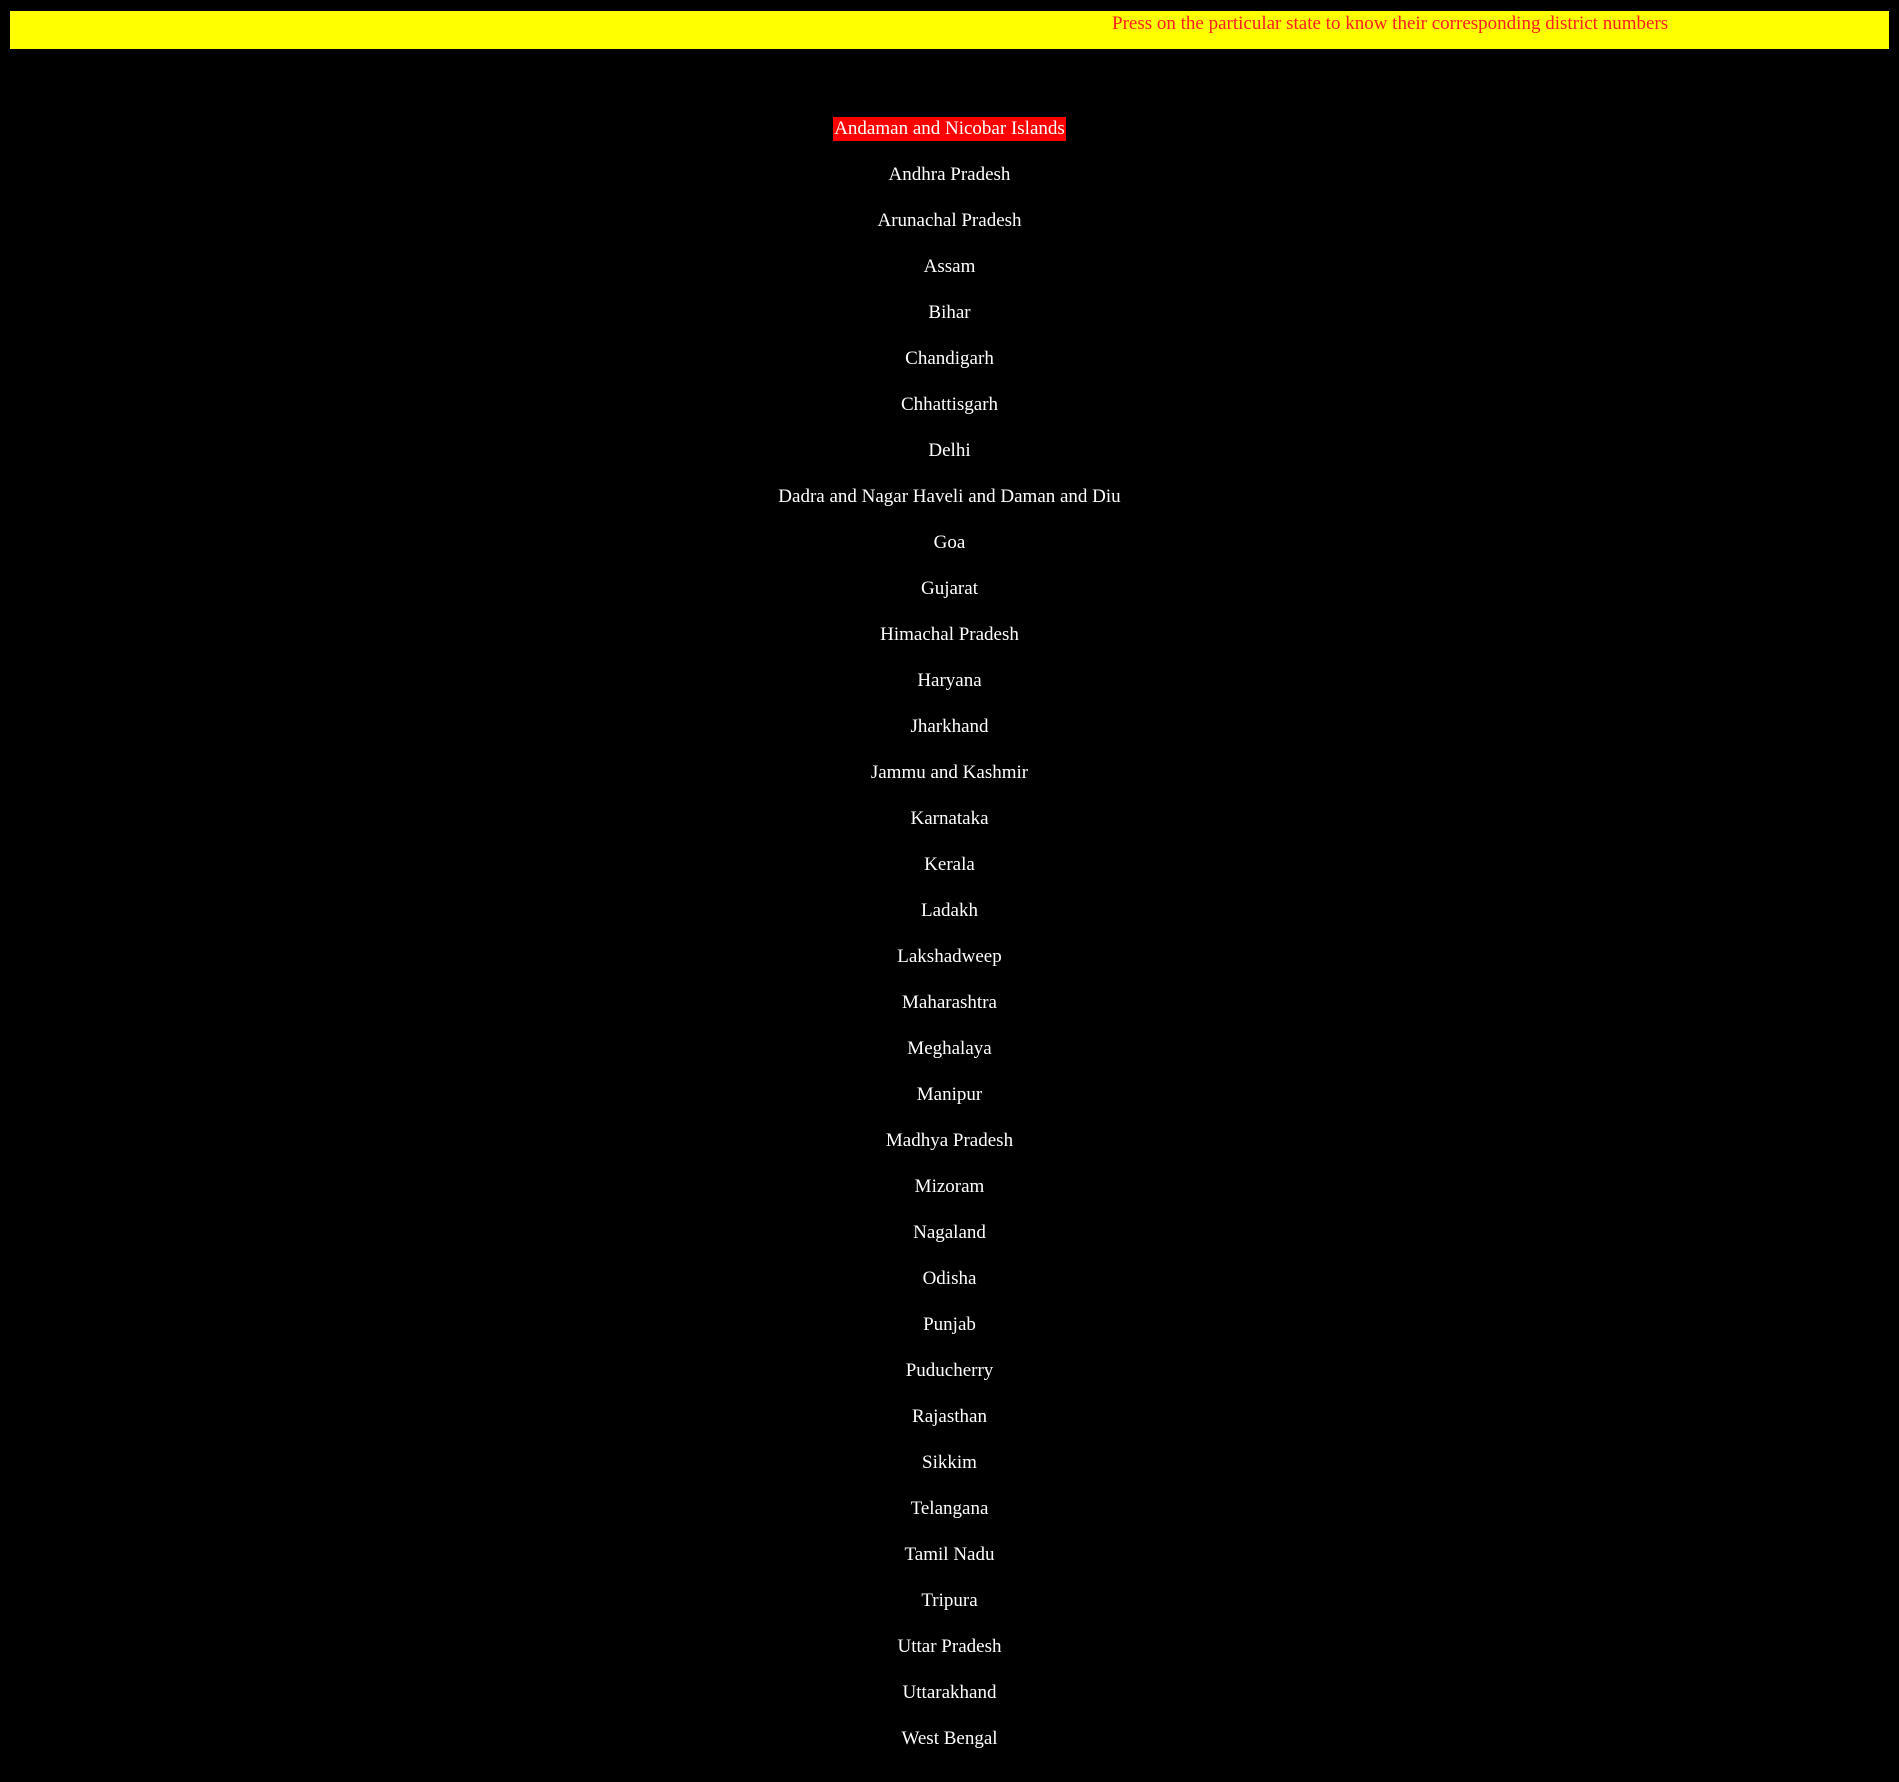 The height and width of the screenshot is (1782, 1899). Describe the element at coordinates (950, 1509) in the screenshot. I see `state-link-telangana: Telangana` at that location.